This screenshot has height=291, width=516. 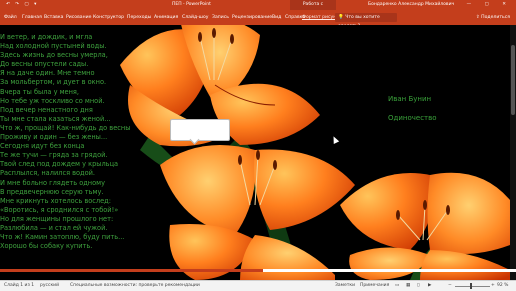 I want to click on poem-line: Расплылся, налился водой., so click(x=48, y=173).